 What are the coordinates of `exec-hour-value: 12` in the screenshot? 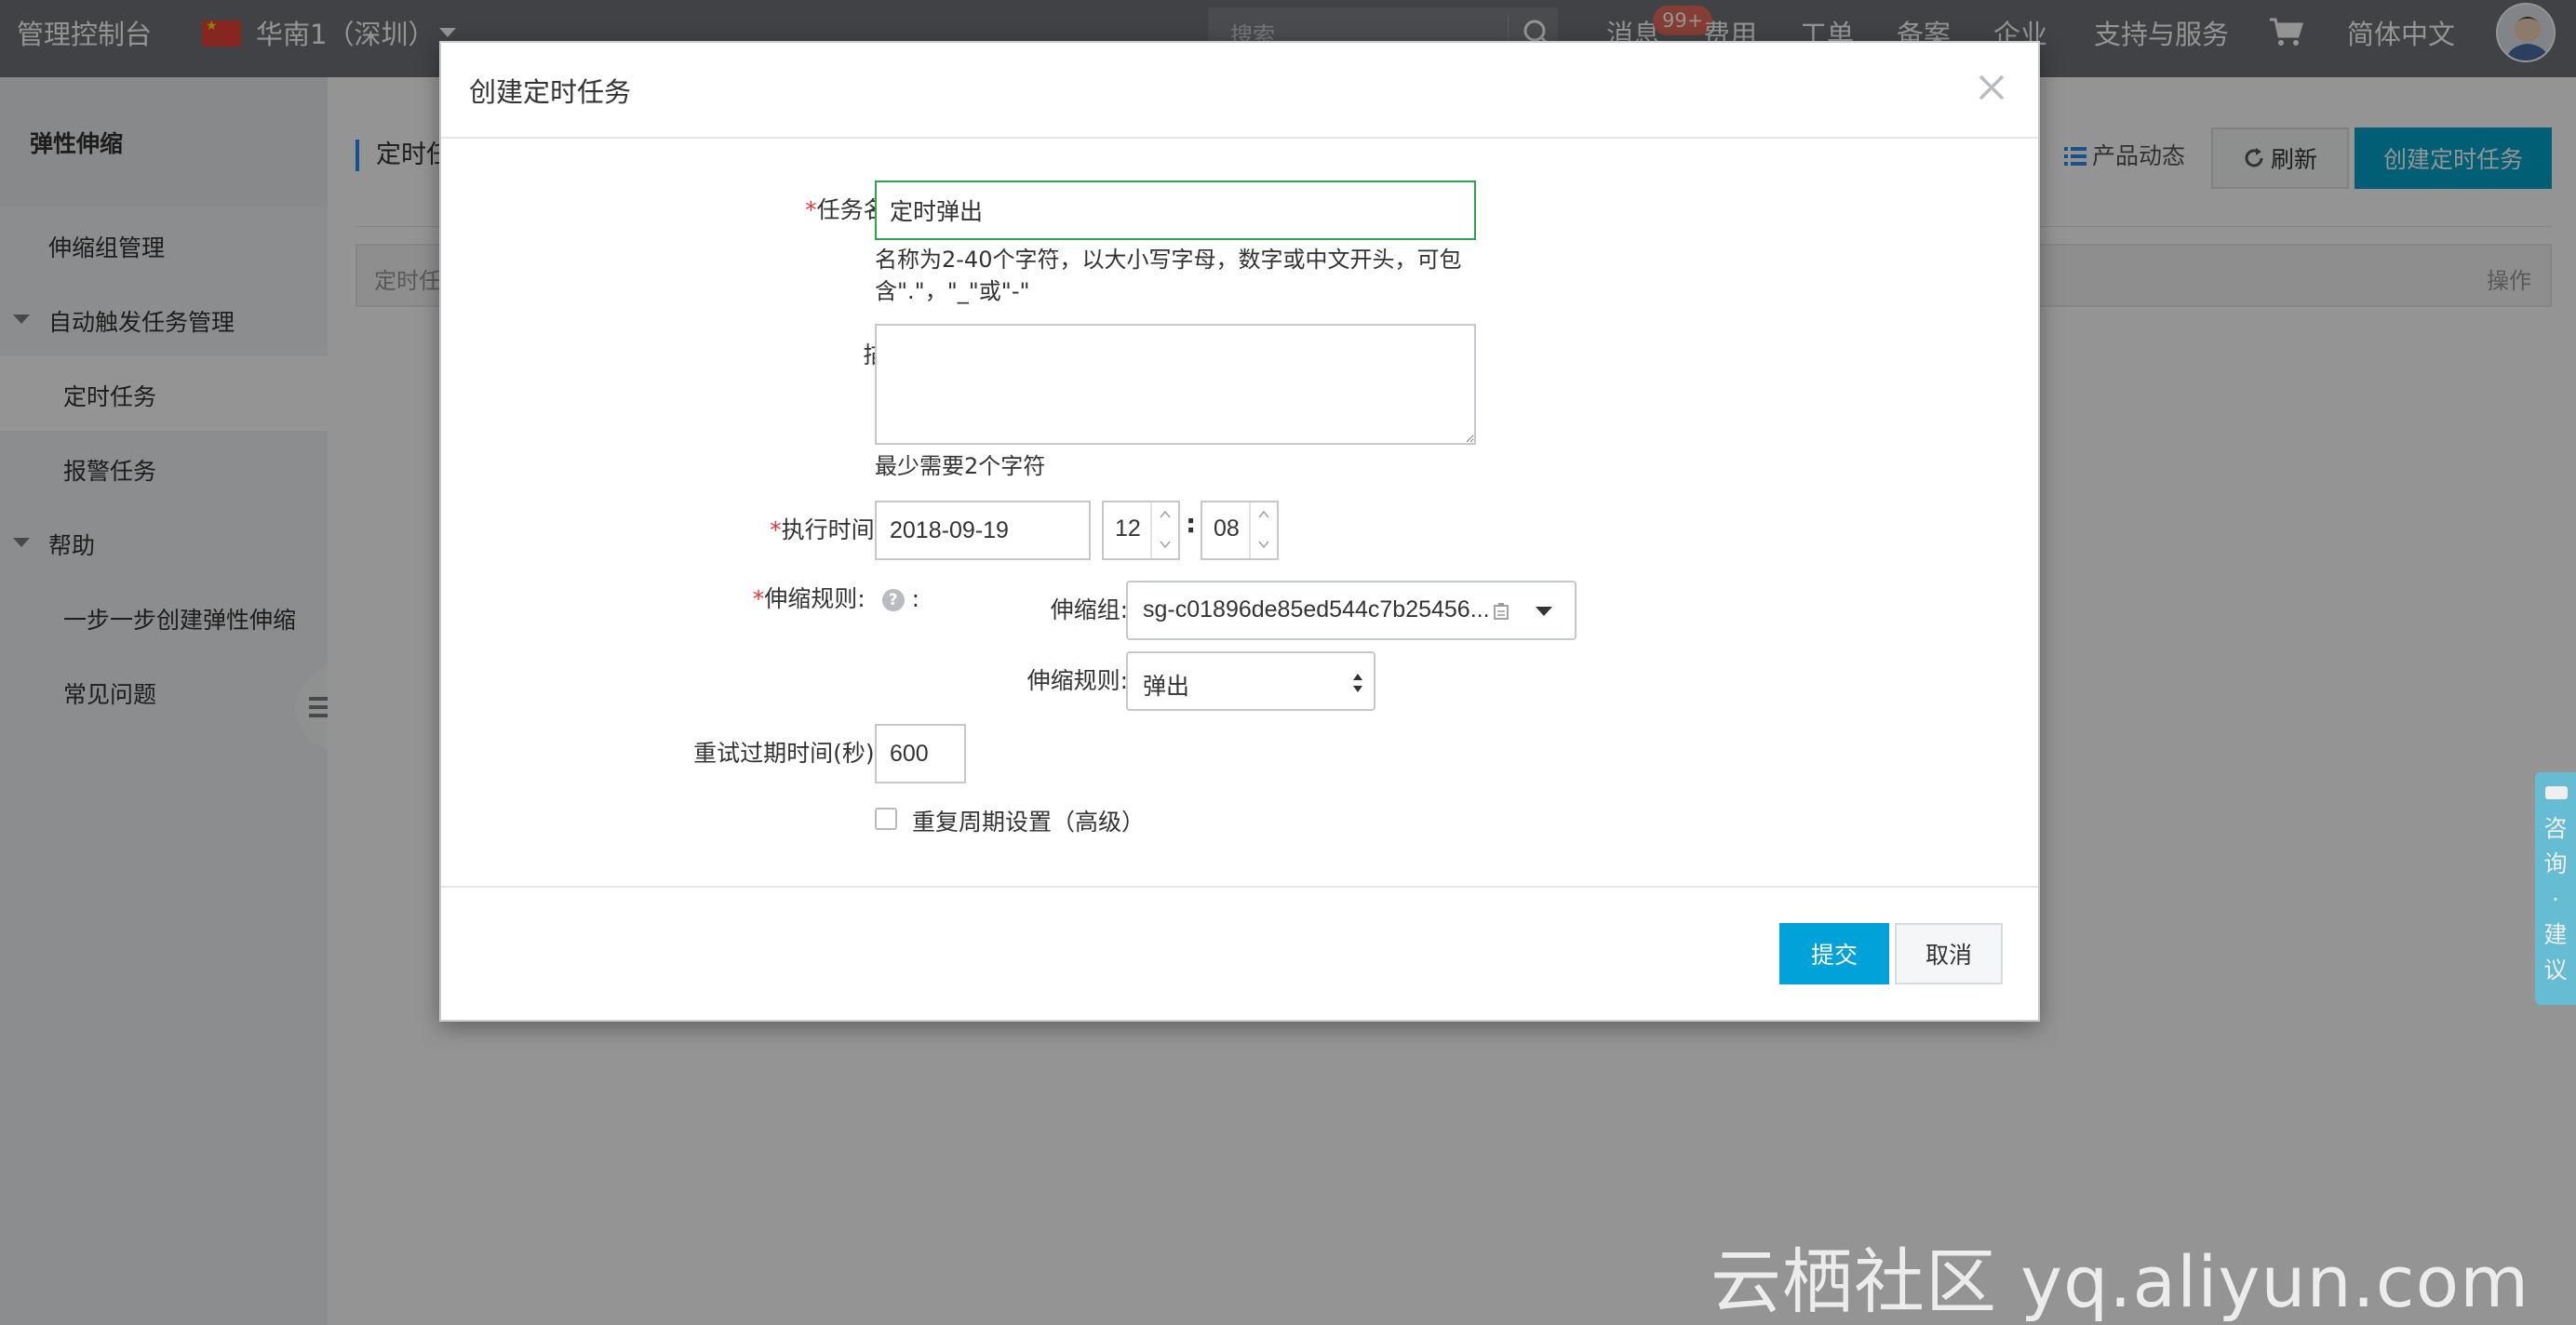 It's located at (1128, 528).